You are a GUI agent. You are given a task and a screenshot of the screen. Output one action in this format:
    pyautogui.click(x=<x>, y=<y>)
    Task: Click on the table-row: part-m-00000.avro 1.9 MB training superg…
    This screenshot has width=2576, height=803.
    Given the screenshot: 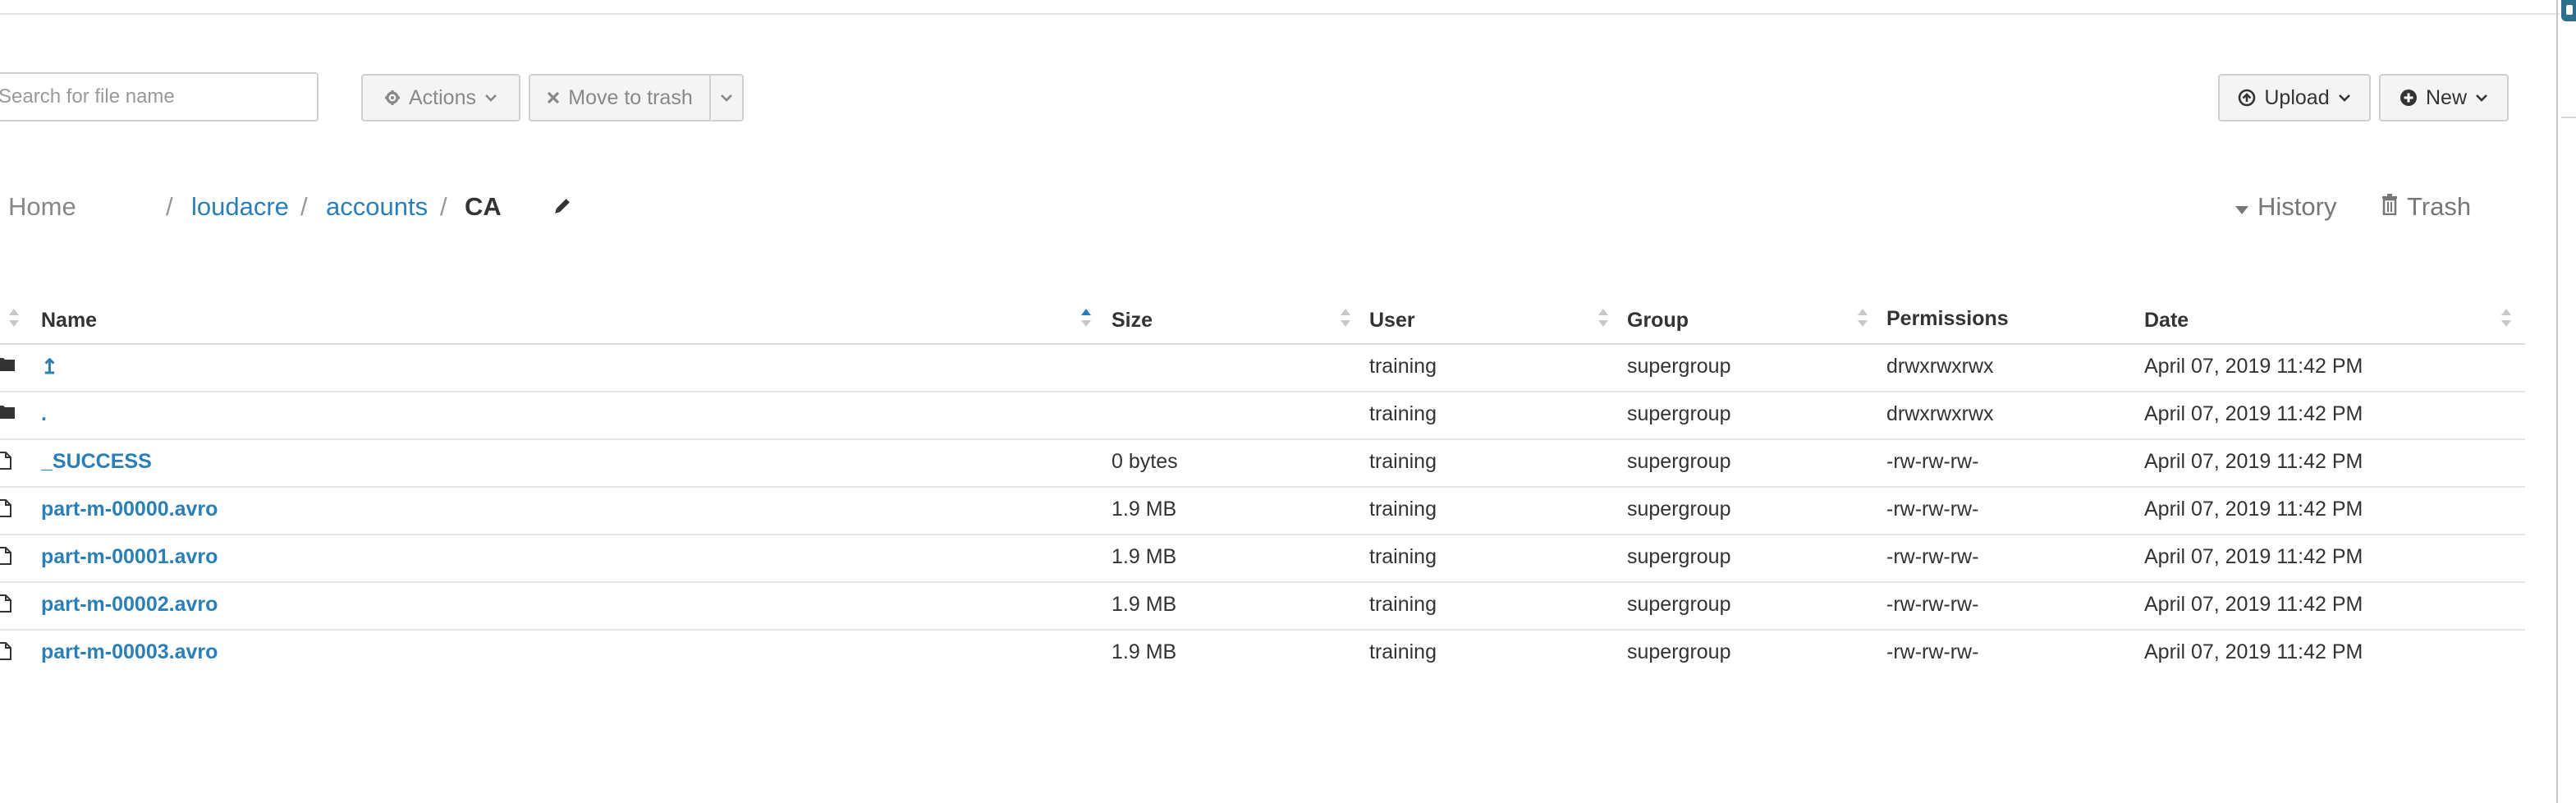 What is the action you would take?
    pyautogui.click(x=1263, y=510)
    